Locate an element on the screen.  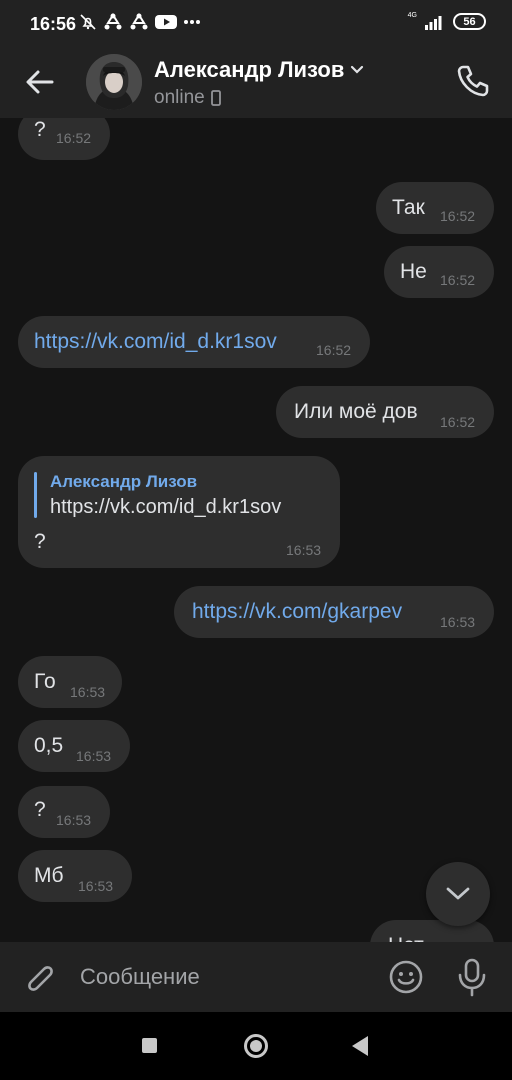
youtube-icon is located at coordinates (166, 22).